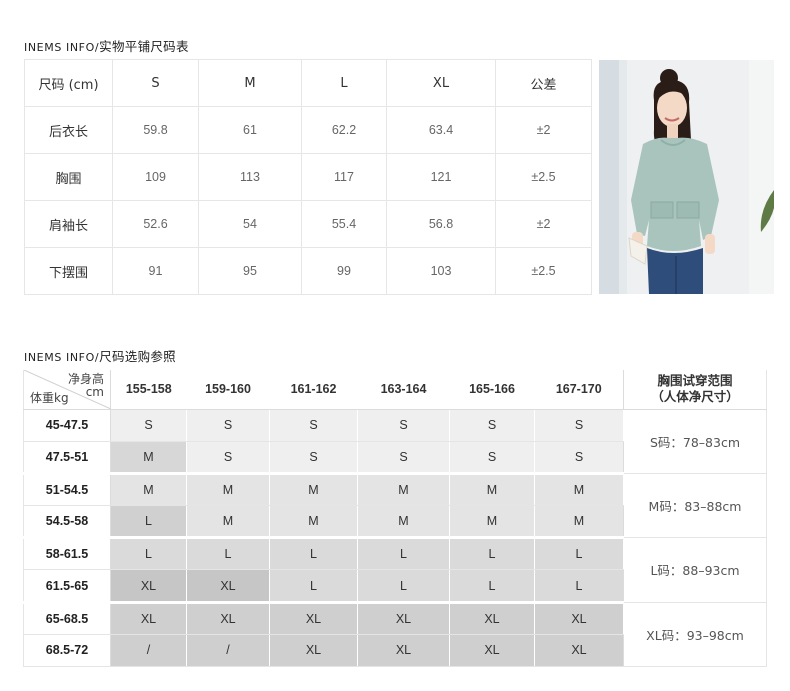  Describe the element at coordinates (250, 224) in the screenshot. I see `cell-value: 54` at that location.